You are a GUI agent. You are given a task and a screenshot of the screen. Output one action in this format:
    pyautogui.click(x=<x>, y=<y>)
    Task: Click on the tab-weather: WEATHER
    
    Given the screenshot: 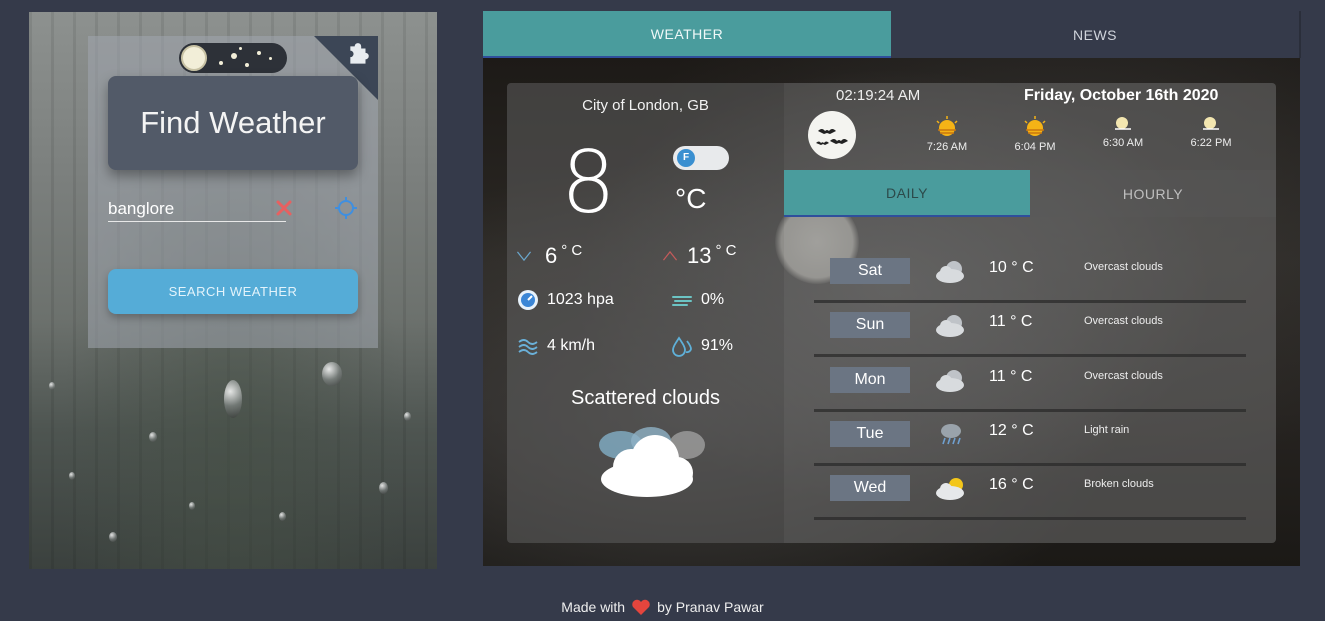 What is the action you would take?
    pyautogui.click(x=687, y=34)
    